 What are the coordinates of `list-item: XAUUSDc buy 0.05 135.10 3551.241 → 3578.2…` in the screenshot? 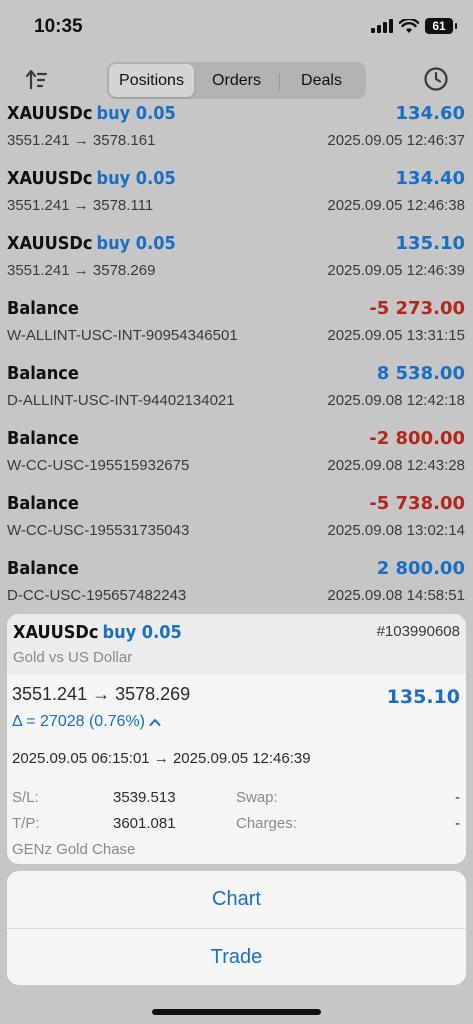 It's located at (236, 262).